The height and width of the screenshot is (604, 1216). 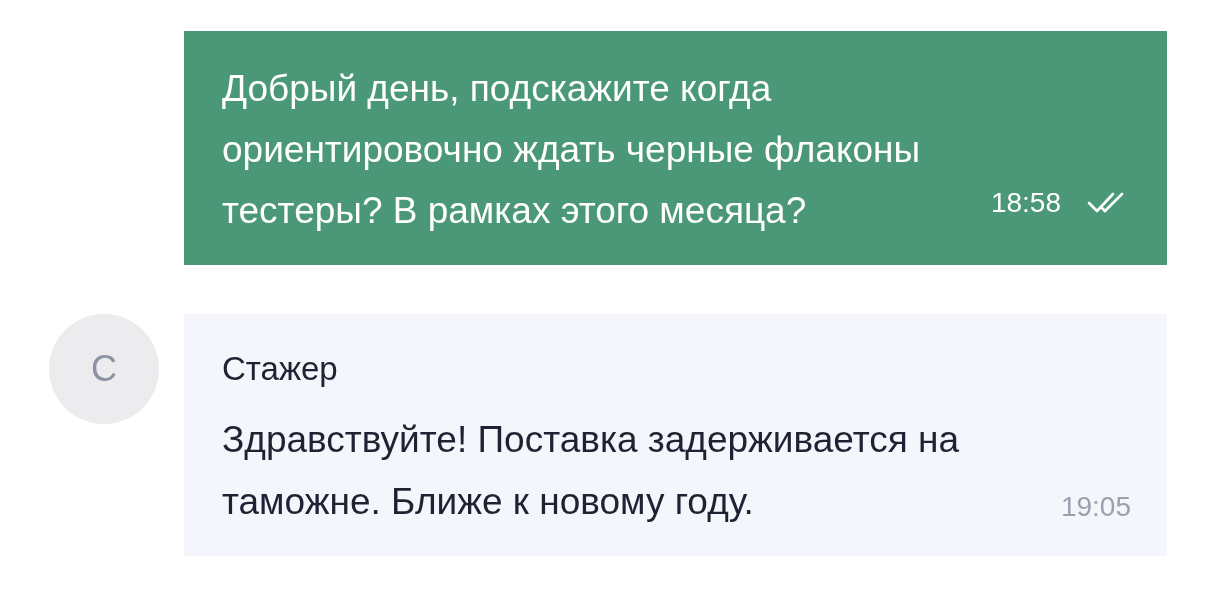 I want to click on message-time: 19:05, so click(x=1095, y=507).